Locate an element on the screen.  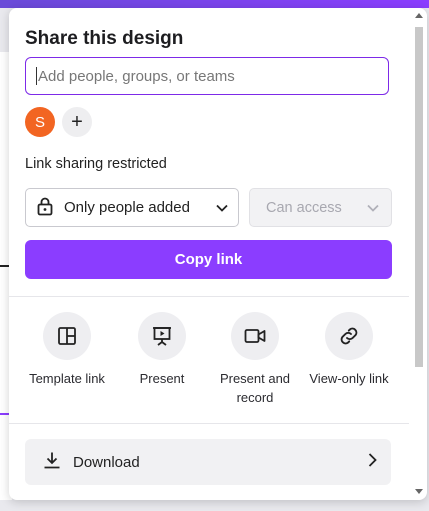
present-and-record-button: Present and record is located at coordinates (255, 359).